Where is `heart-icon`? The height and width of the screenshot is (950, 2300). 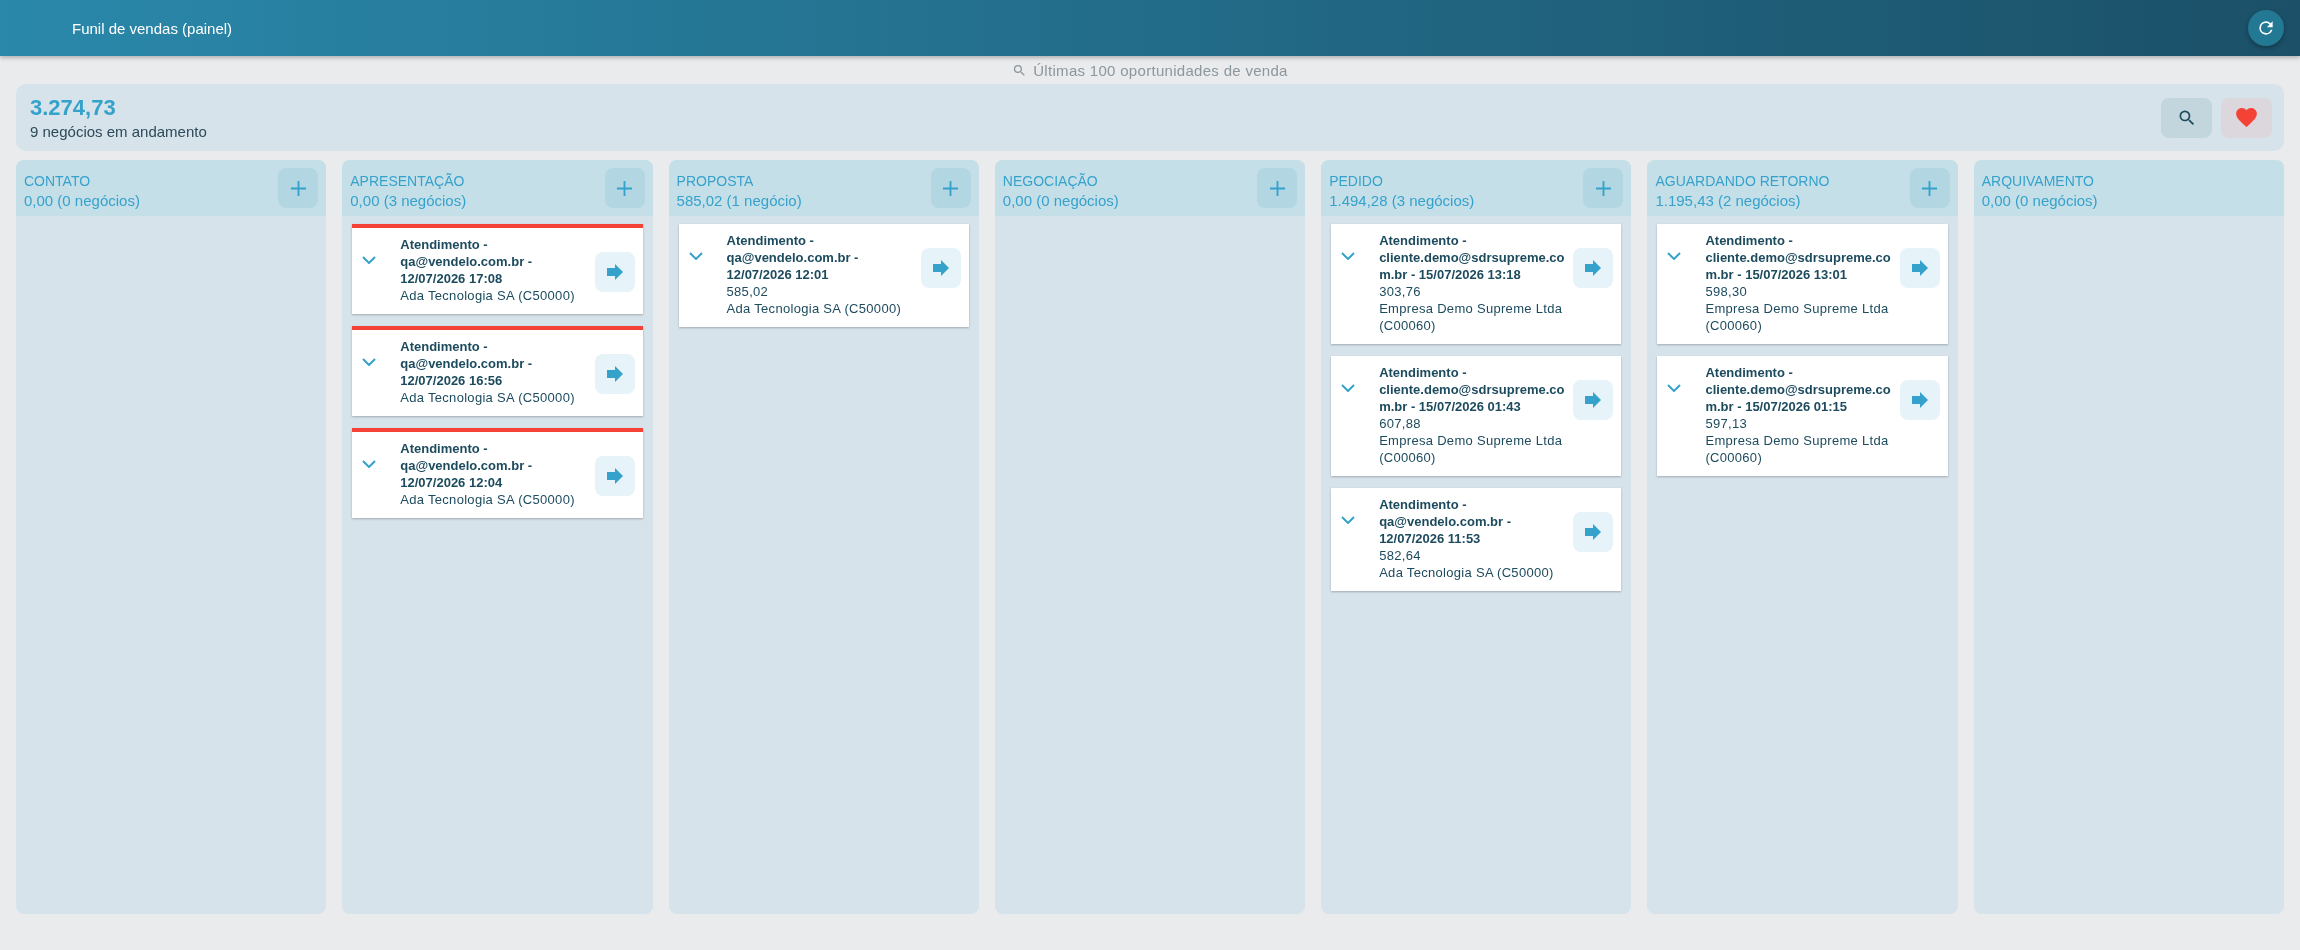 heart-icon is located at coordinates (2246, 117).